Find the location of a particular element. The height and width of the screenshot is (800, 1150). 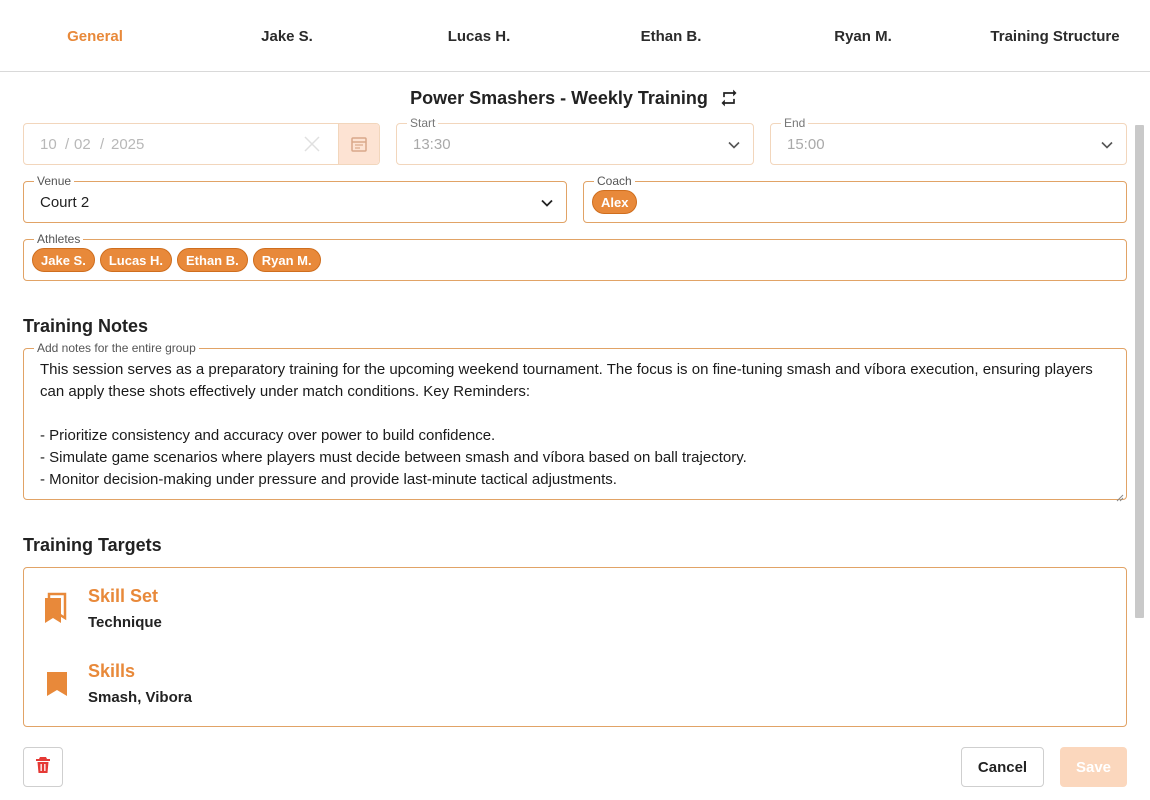

resize-handle-icon is located at coordinates (1120, 495).